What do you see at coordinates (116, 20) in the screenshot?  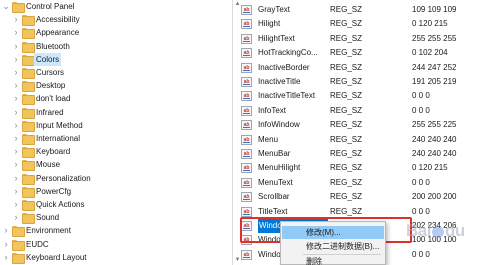 I see `tree-item: › Accessibility` at bounding box center [116, 20].